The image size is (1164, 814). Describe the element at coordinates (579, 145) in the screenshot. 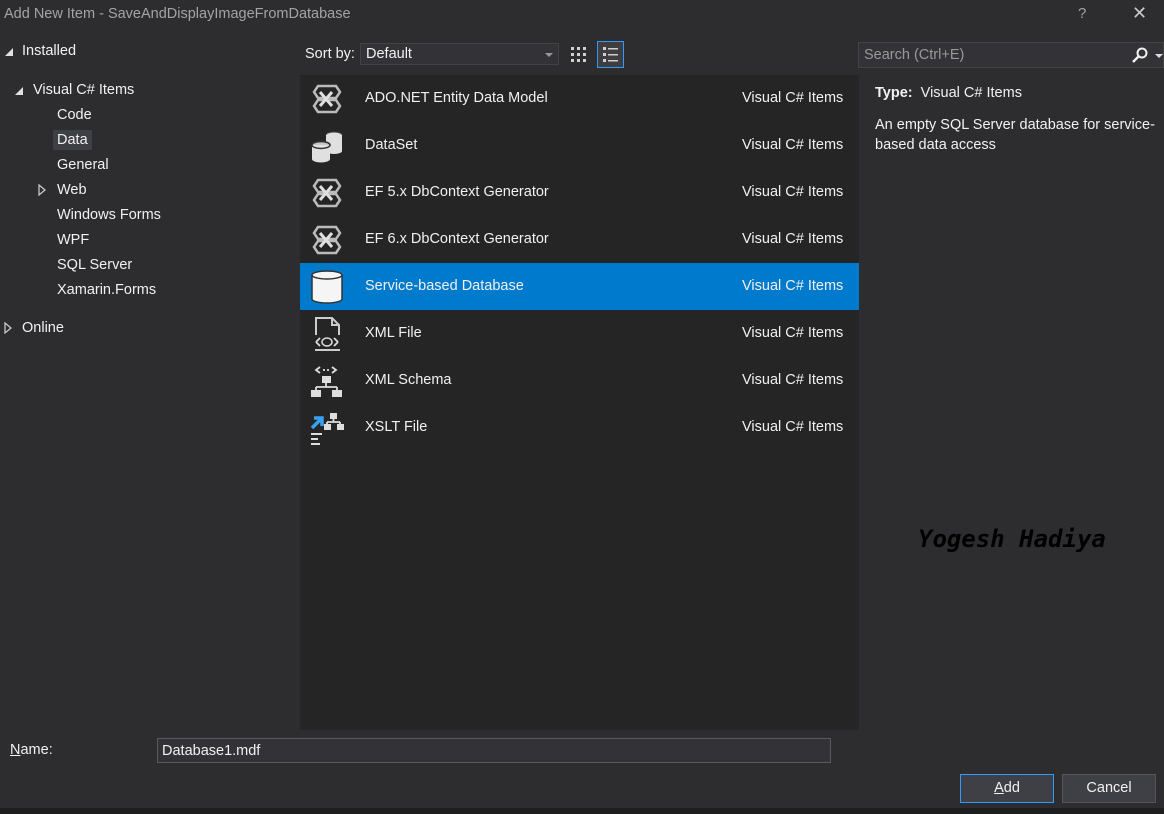

I see `list-item-dataset: DataSet Visual C# Items` at that location.